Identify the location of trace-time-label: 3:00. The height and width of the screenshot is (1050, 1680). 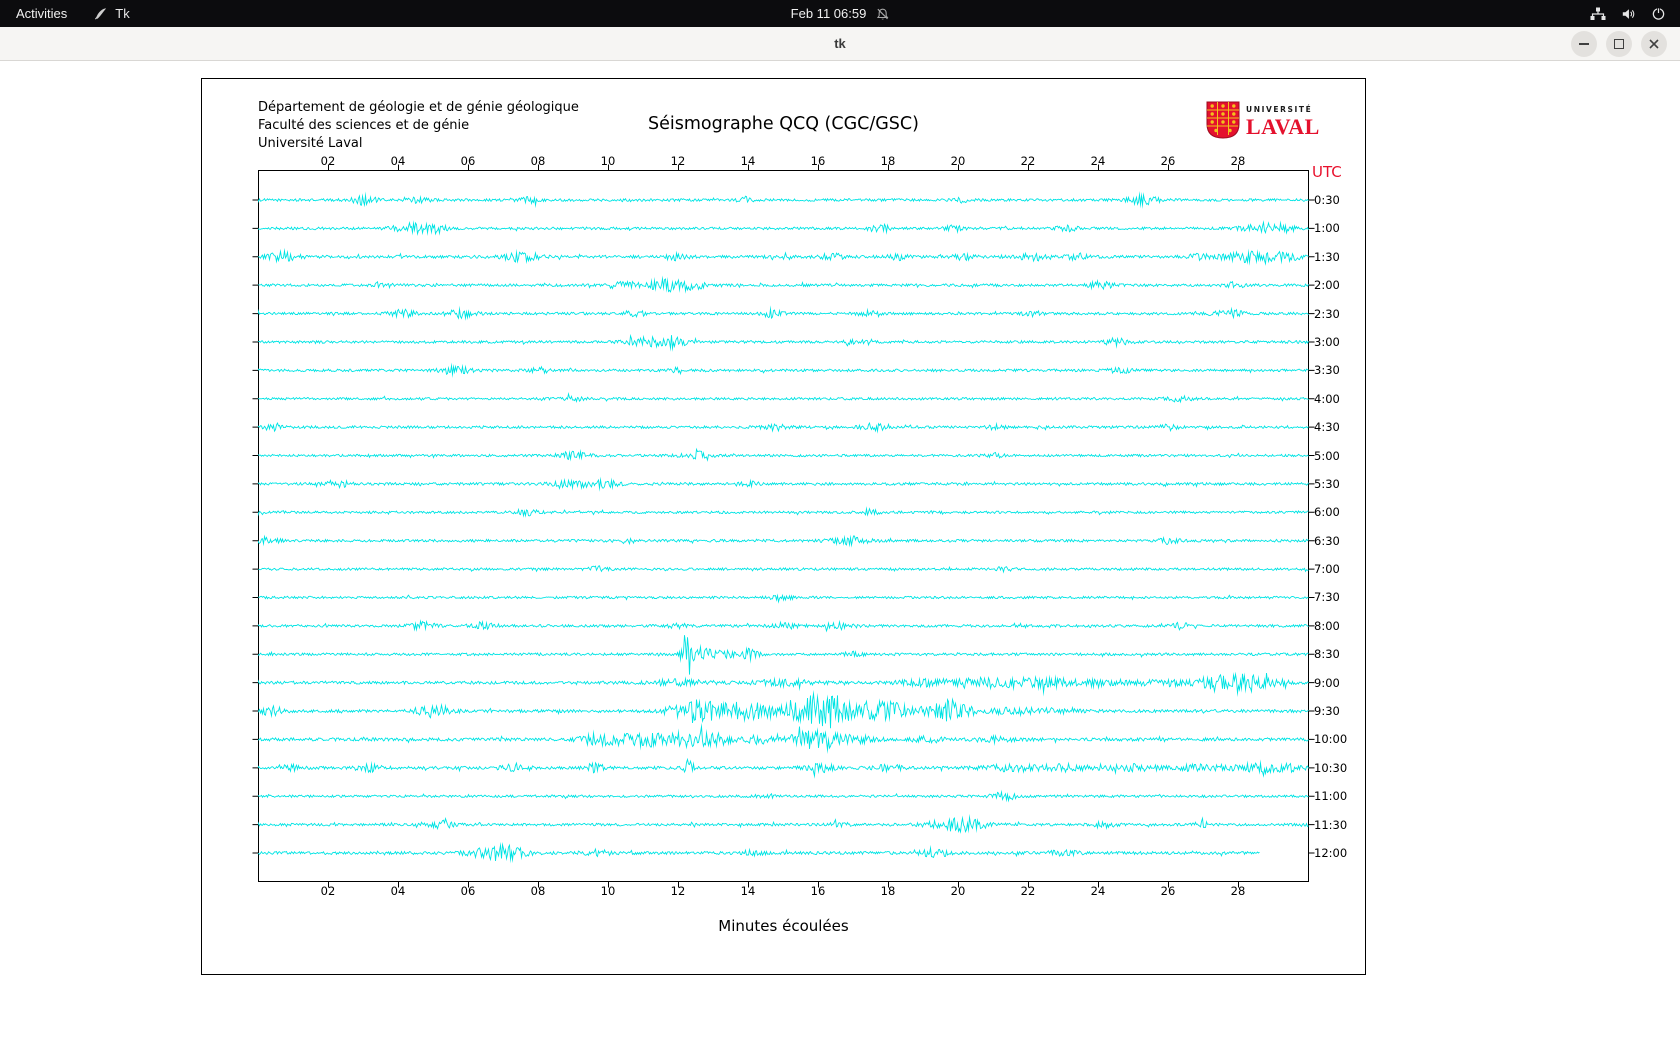
(1327, 341).